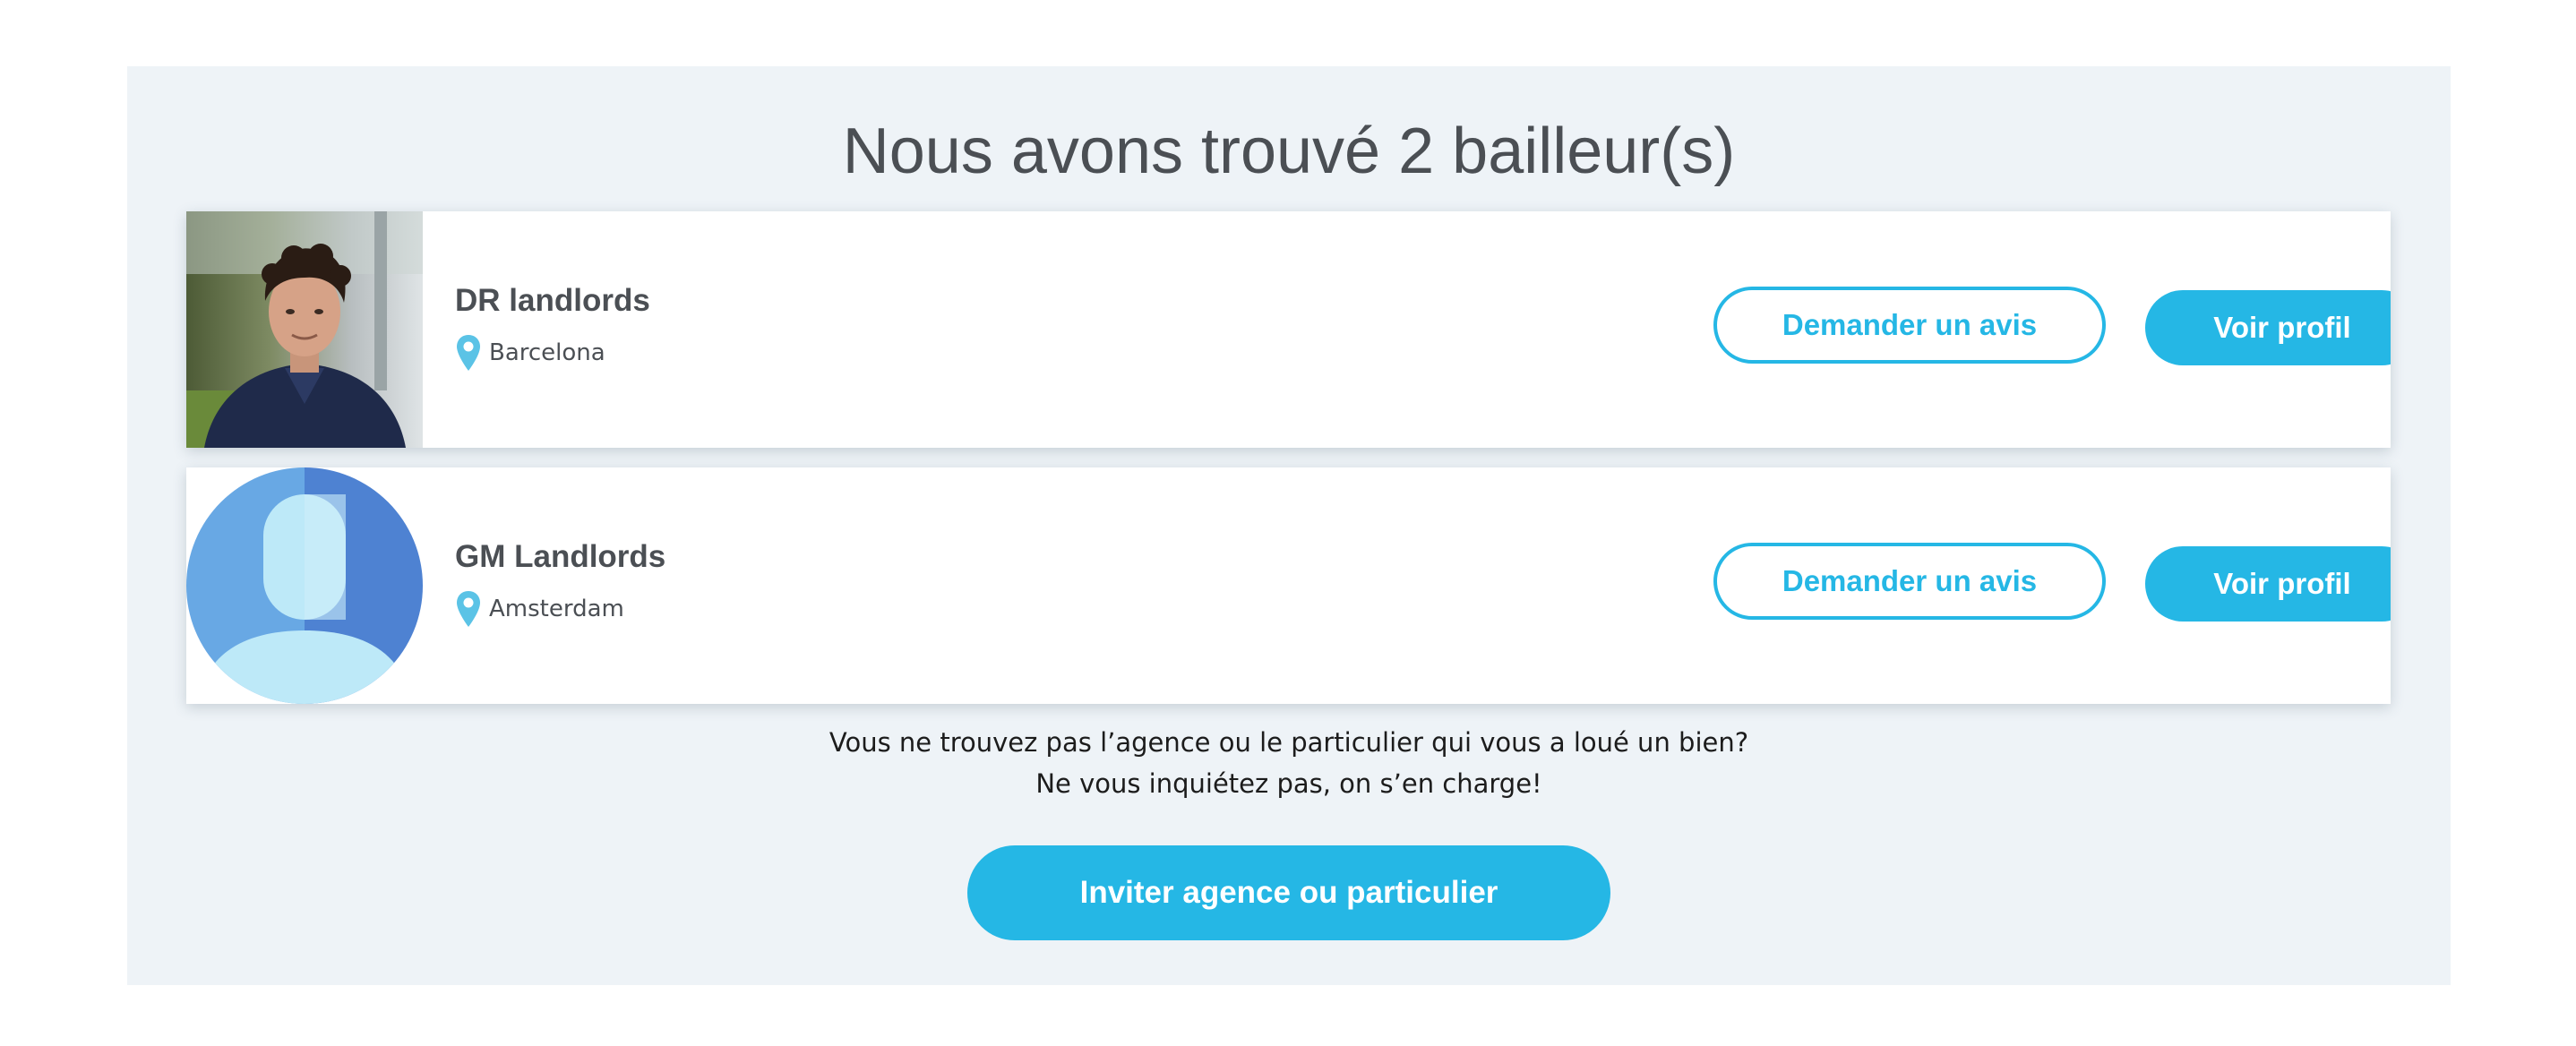 The height and width of the screenshot is (1046, 2576). What do you see at coordinates (560, 557) in the screenshot?
I see `landlord-name: GM Landlords` at bounding box center [560, 557].